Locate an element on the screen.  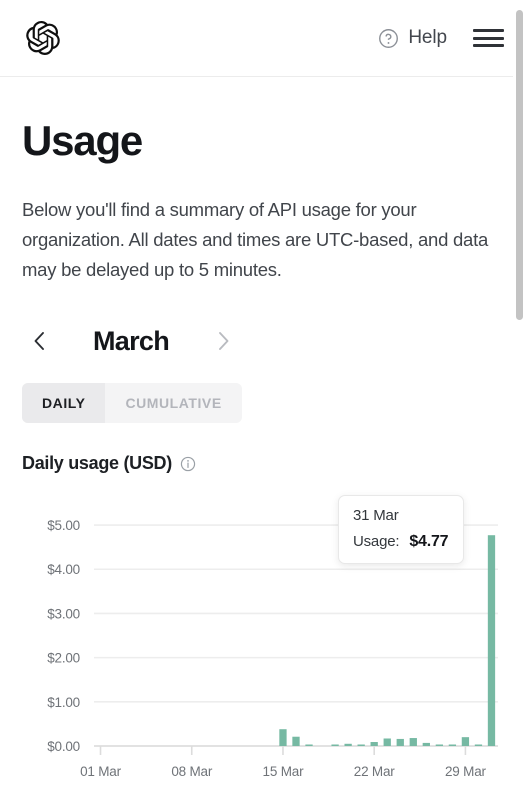
y-axis-tick-label: $1.00 is located at coordinates (63, 702).